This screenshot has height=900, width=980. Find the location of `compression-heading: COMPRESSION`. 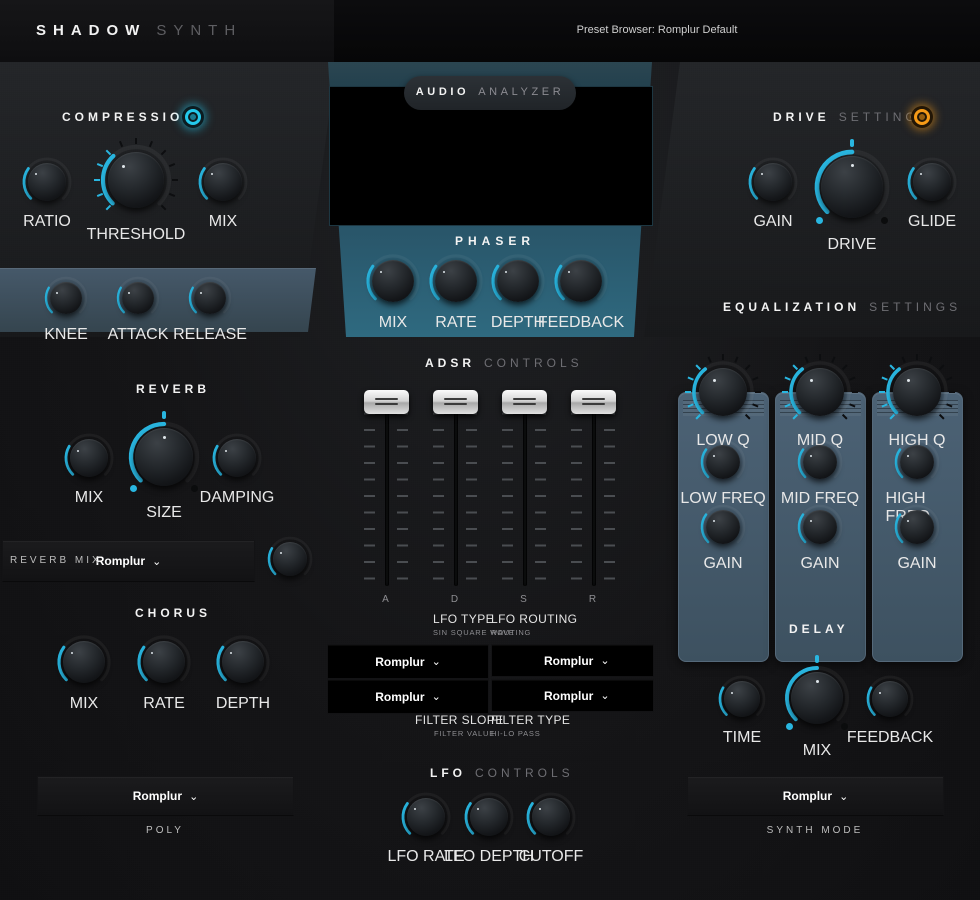

compression-heading: COMPRESSION is located at coordinates (129, 117).